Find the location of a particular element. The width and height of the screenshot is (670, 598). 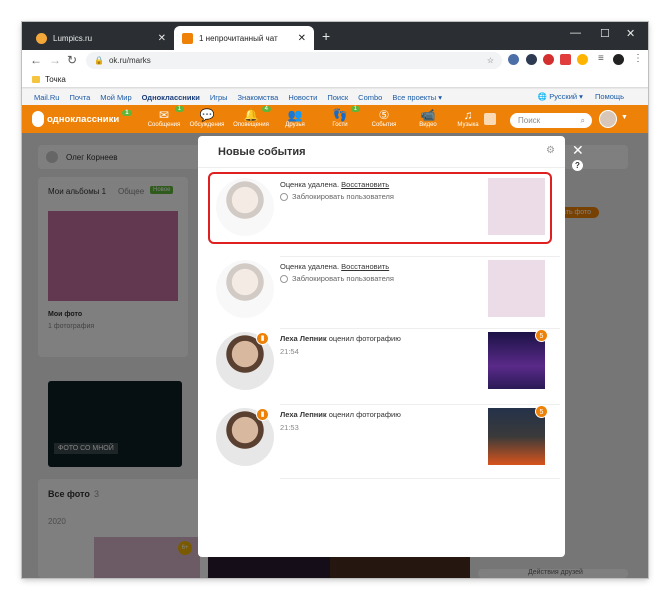

restore-link: Восстановить is located at coordinates (365, 266).